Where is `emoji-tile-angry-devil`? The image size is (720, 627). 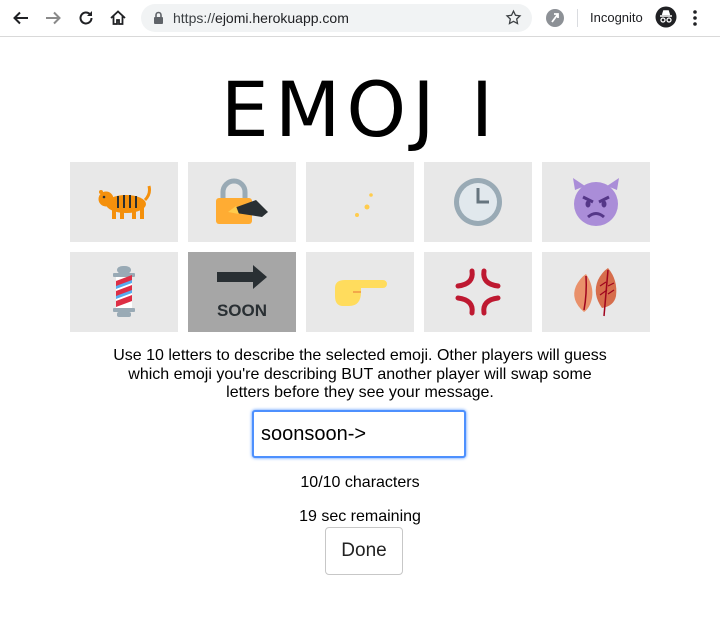 emoji-tile-angry-devil is located at coordinates (596, 202).